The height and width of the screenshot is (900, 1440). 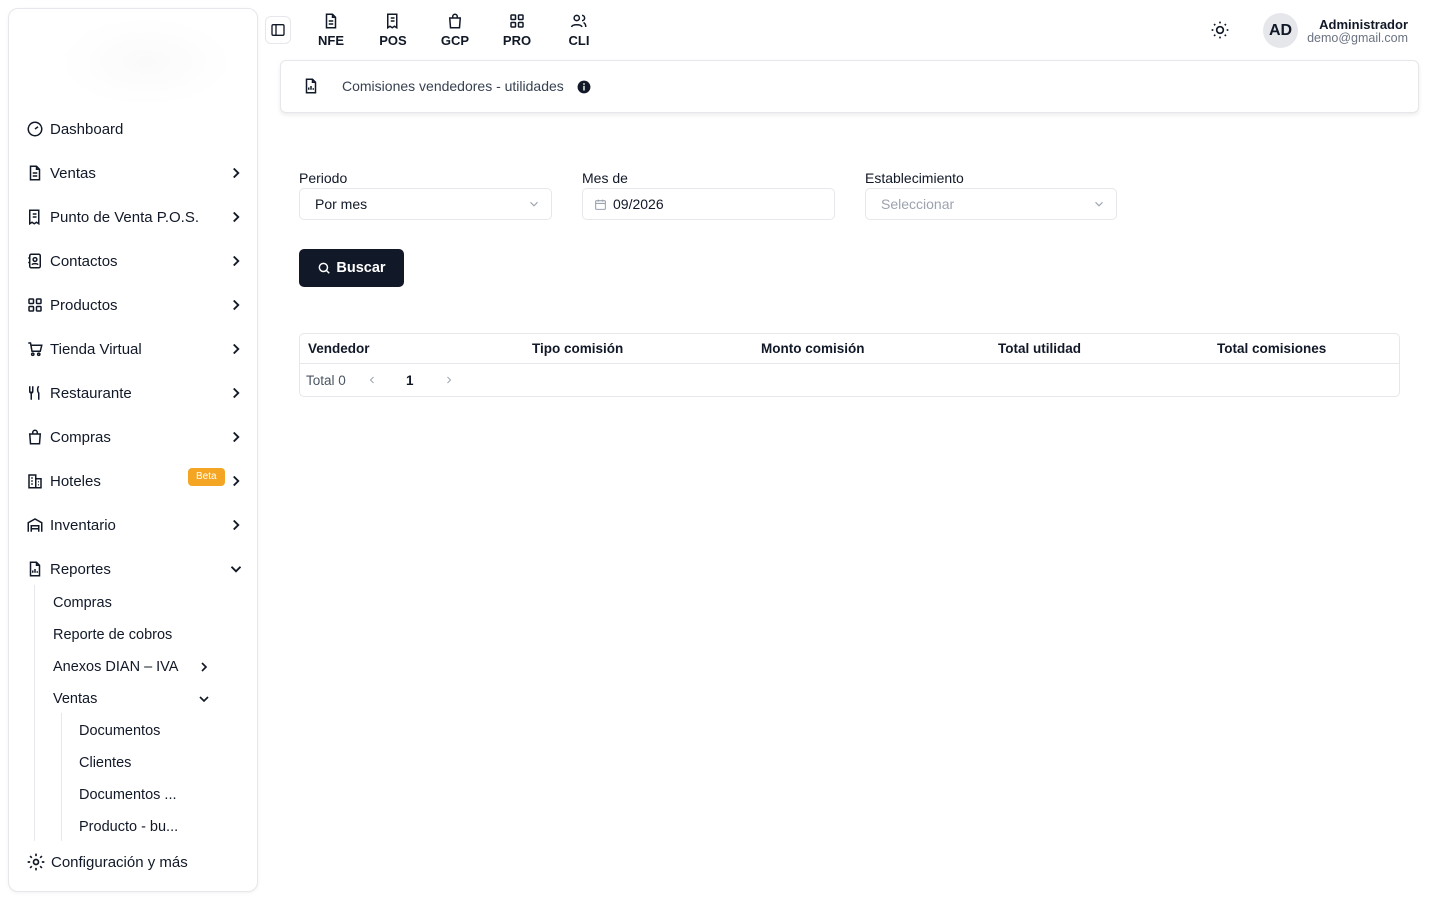 I want to click on sidebar-item-label: Configuración y más, so click(x=119, y=862).